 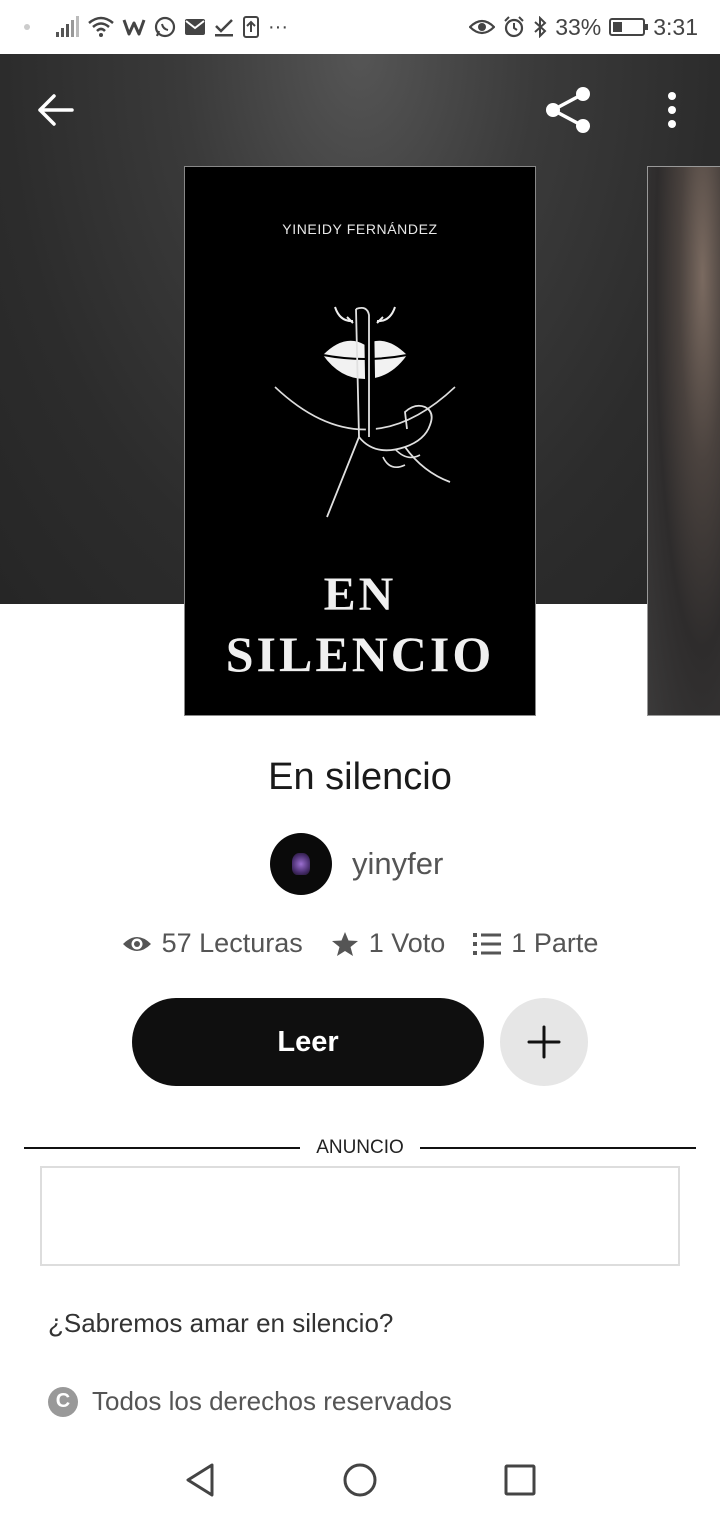 I want to click on circle-home-icon, so click(x=360, y=1480).